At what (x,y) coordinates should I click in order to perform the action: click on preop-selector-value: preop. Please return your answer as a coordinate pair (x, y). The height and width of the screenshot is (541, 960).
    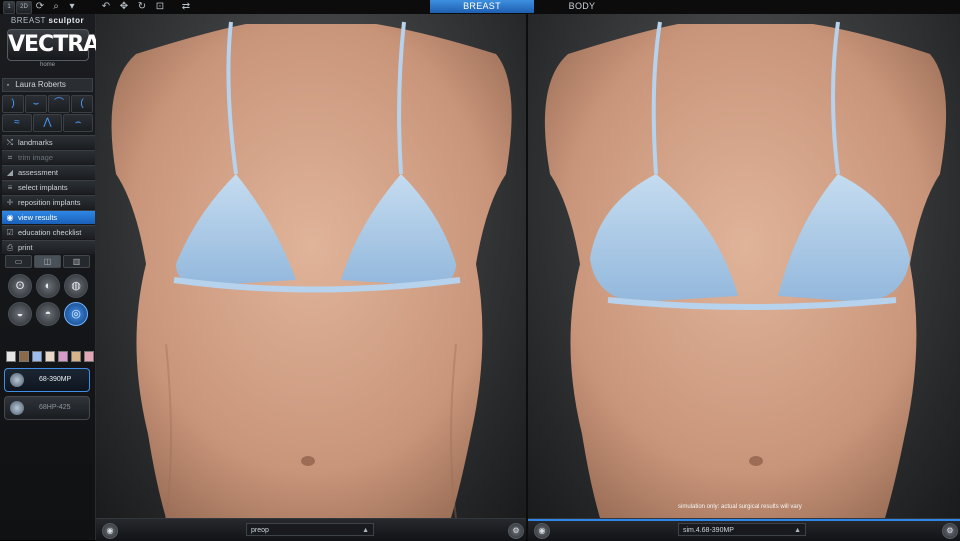
    Looking at the image, I should click on (260, 530).